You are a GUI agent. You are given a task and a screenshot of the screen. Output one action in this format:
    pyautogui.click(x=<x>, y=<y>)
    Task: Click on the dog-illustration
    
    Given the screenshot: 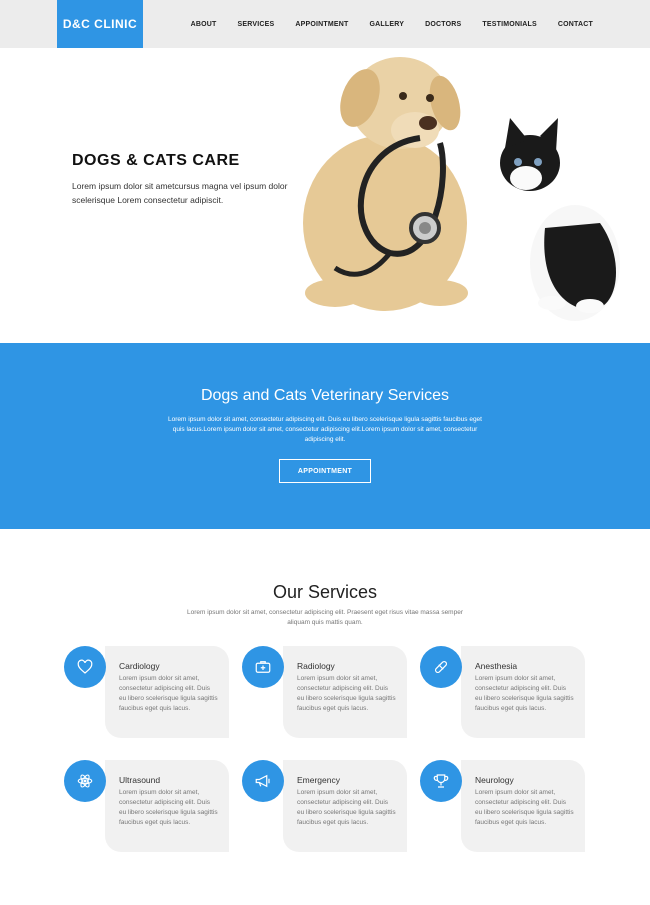 What is the action you would take?
    pyautogui.click(x=385, y=184)
    